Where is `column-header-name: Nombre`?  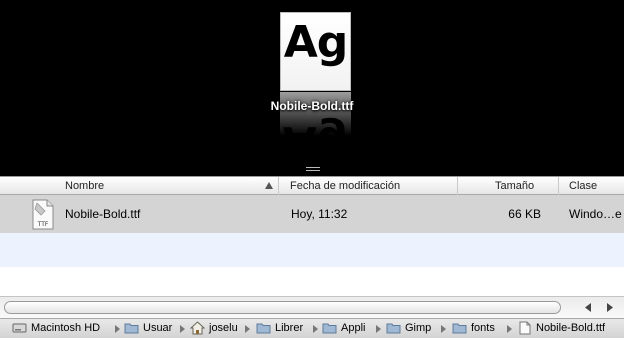
column-header-name: Nombre is located at coordinates (139, 186).